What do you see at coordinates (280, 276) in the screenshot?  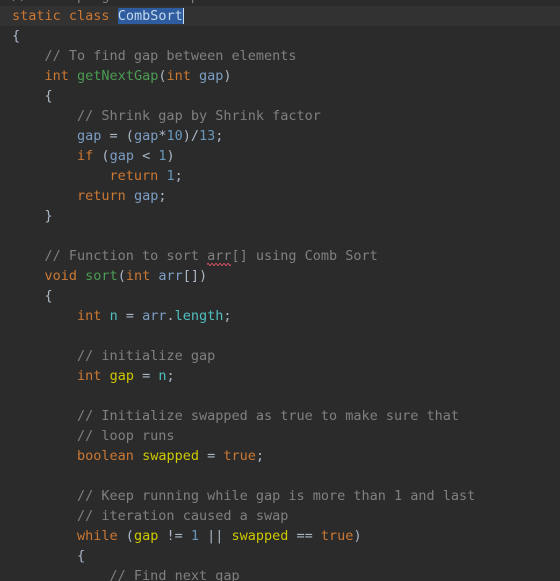 I see `code-line: void sort(int arr[])` at bounding box center [280, 276].